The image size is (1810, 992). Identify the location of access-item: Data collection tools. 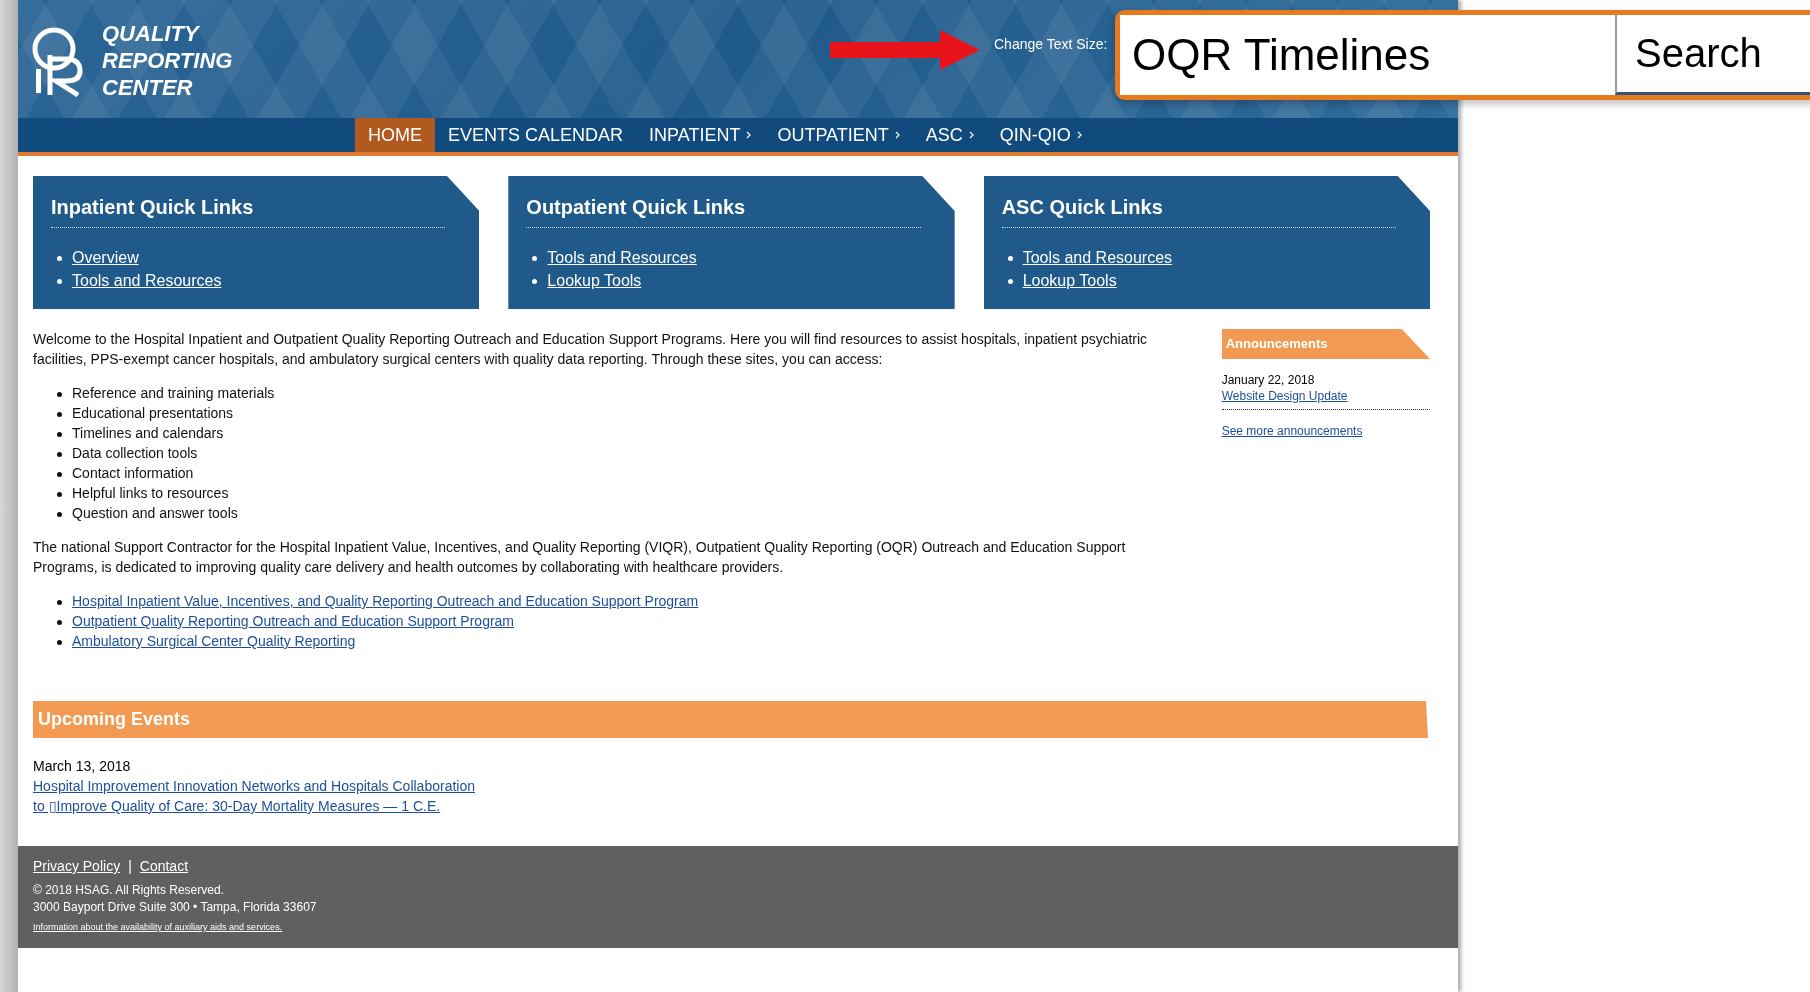
(625, 453).